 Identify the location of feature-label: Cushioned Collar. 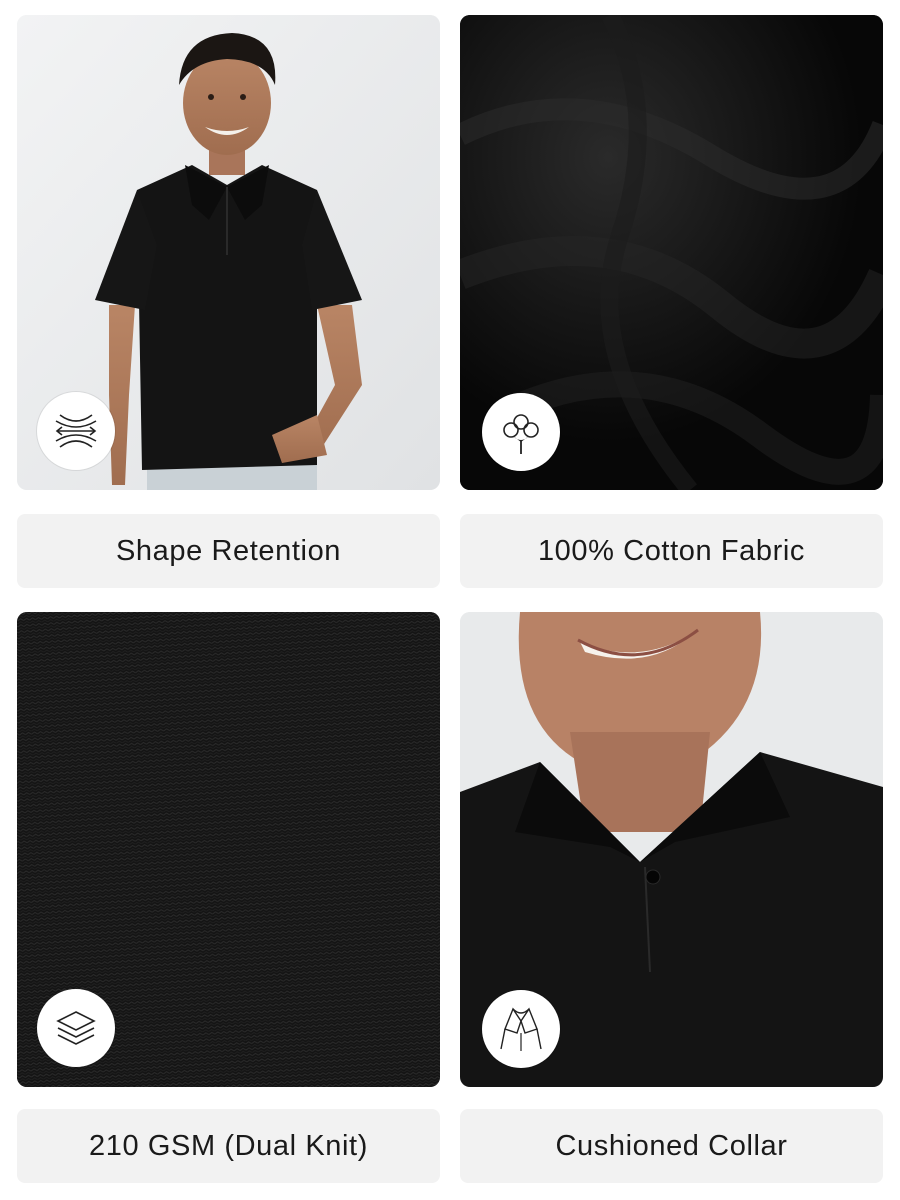
(671, 1146).